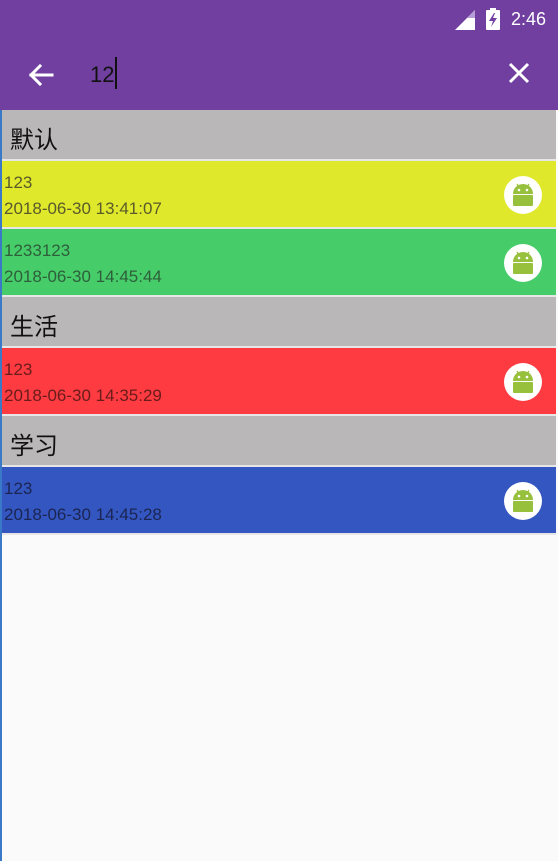  Describe the element at coordinates (83, 395) in the screenshot. I see `note-time: 2018-06-30 14:35:29` at that location.